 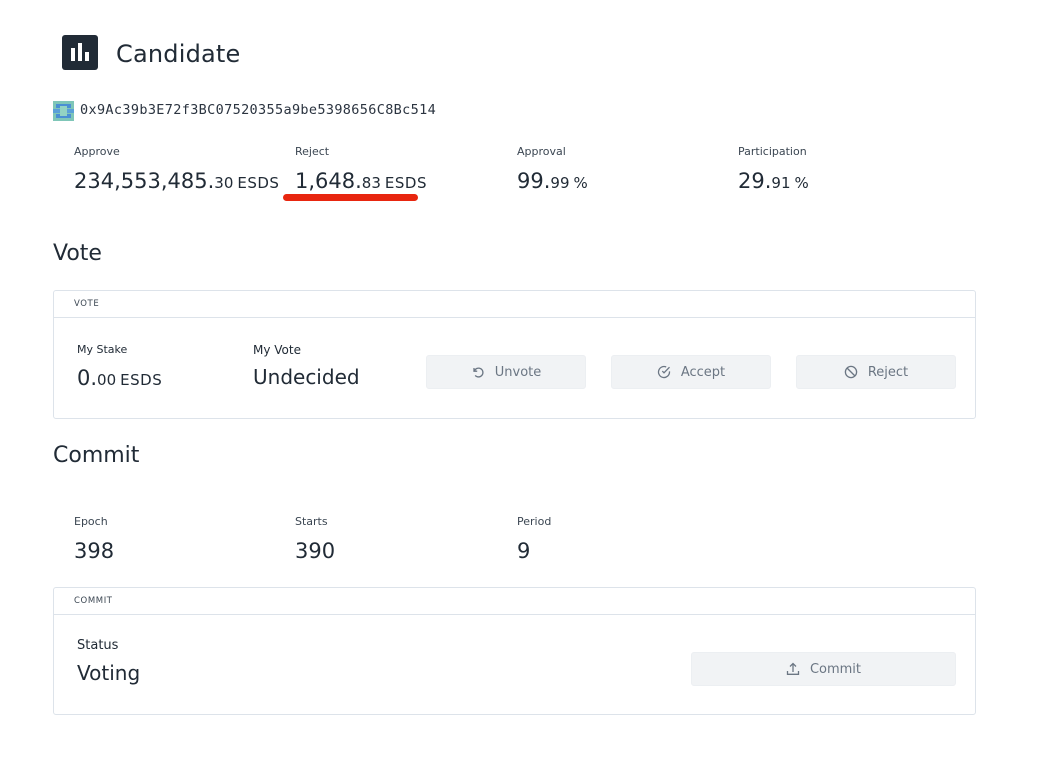 What do you see at coordinates (514, 304) in the screenshot?
I see `vote-box-header: VOTE` at bounding box center [514, 304].